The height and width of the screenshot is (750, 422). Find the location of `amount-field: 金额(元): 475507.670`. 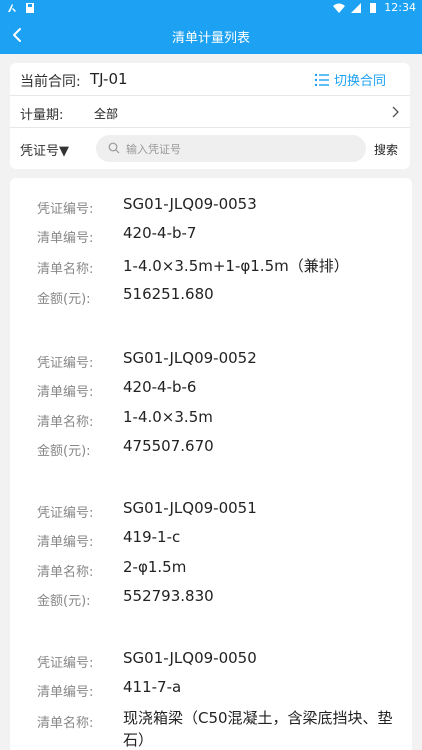

amount-field: 金额(元): 475507.670 is located at coordinates (211, 448).